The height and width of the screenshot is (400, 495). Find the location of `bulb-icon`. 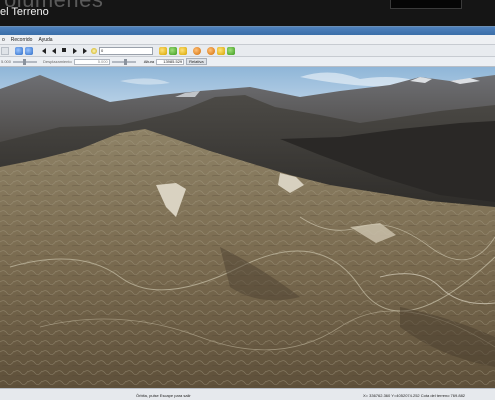

bulb-icon is located at coordinates (94, 50).